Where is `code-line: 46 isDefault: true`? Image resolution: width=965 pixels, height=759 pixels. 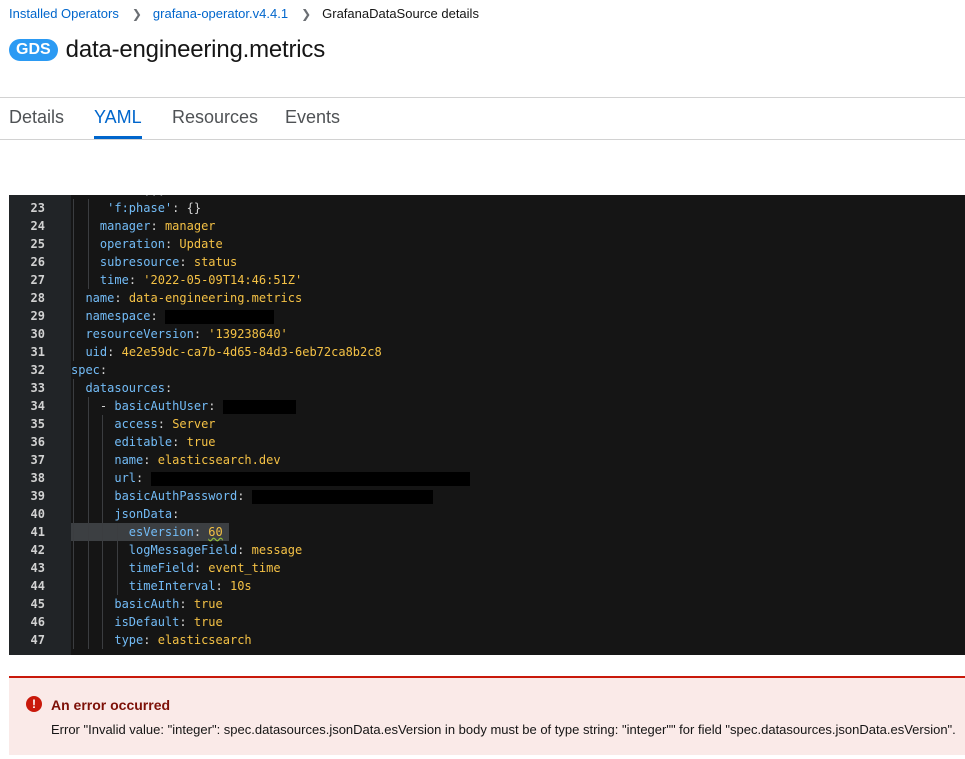 code-line: 46 isDefault: true is located at coordinates (487, 622).